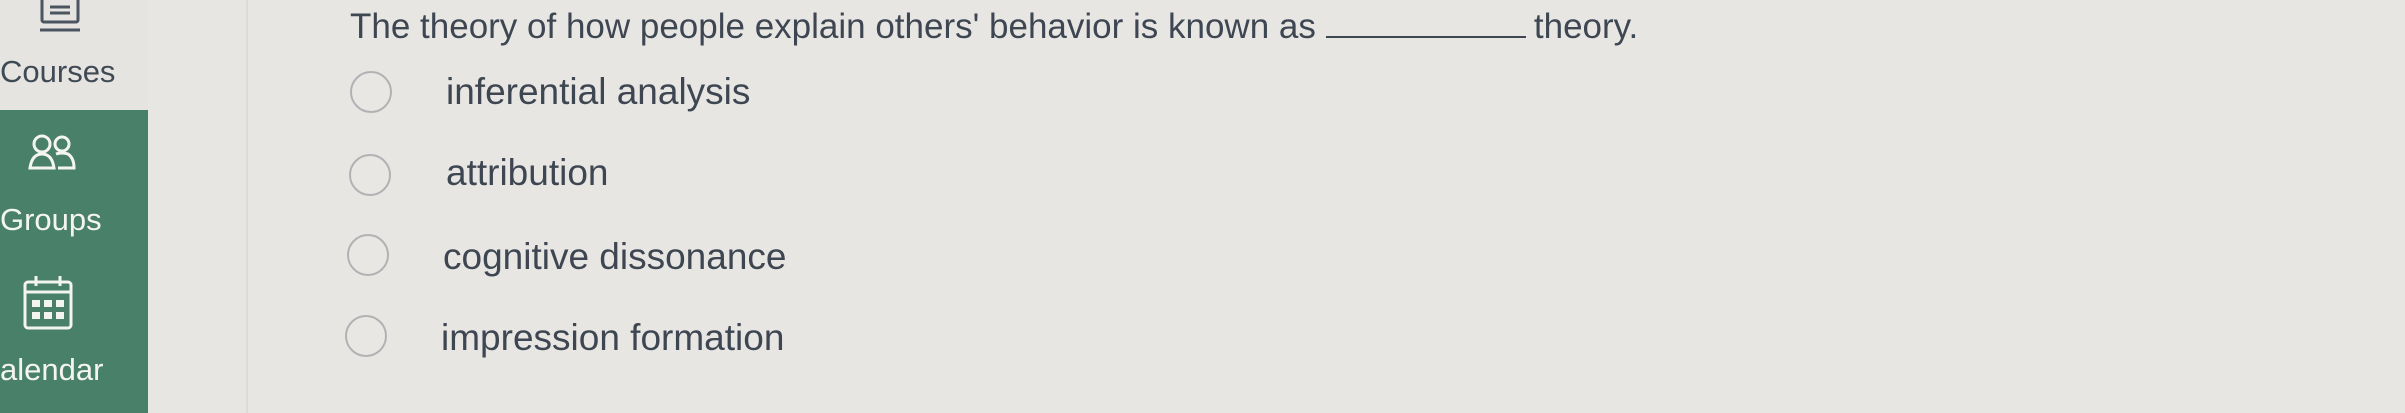 This screenshot has width=2405, height=413. What do you see at coordinates (60, 19) in the screenshot?
I see `courses-icon` at bounding box center [60, 19].